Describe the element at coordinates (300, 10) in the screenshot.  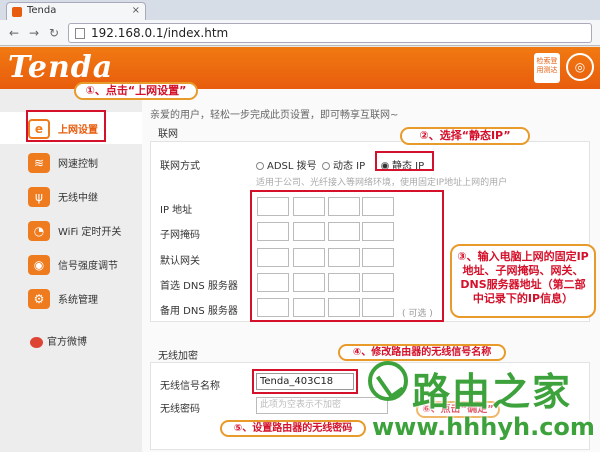
I see `browser-tabbar: Tenda ×` at that location.